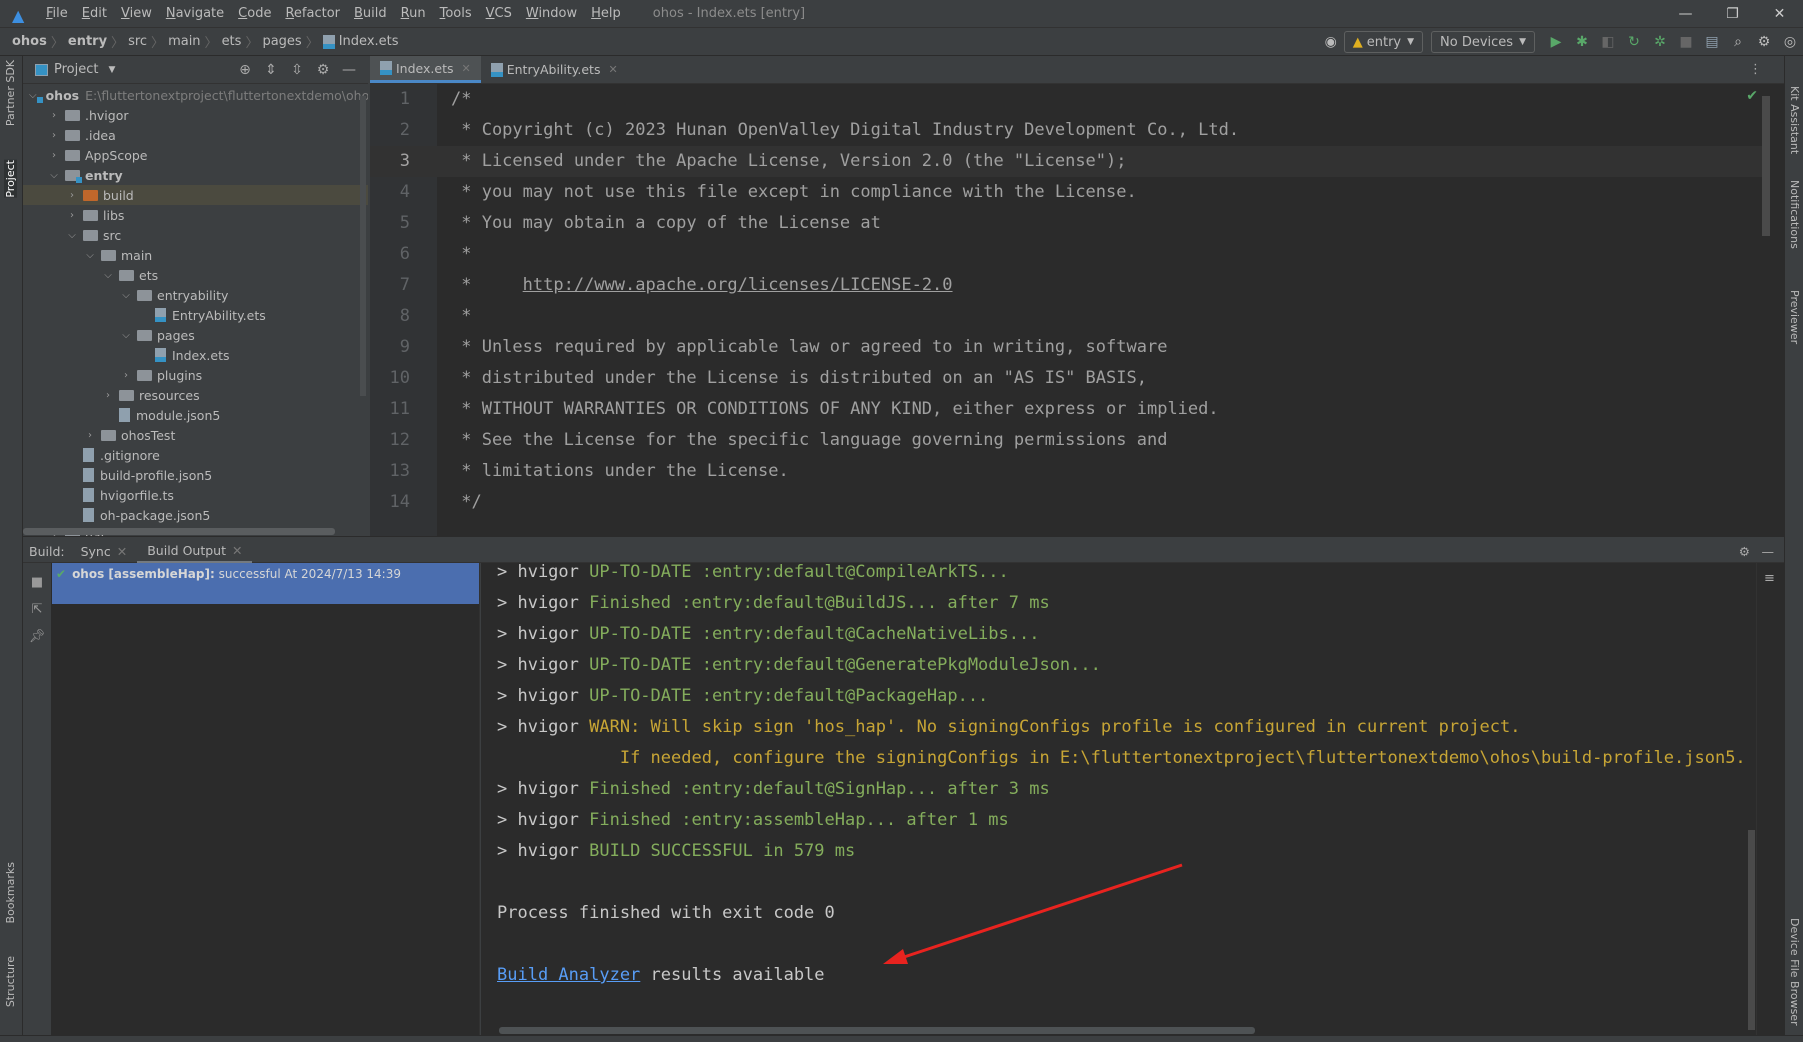 This screenshot has height=1042, width=1803. I want to click on status-bar, so click(901, 1038).